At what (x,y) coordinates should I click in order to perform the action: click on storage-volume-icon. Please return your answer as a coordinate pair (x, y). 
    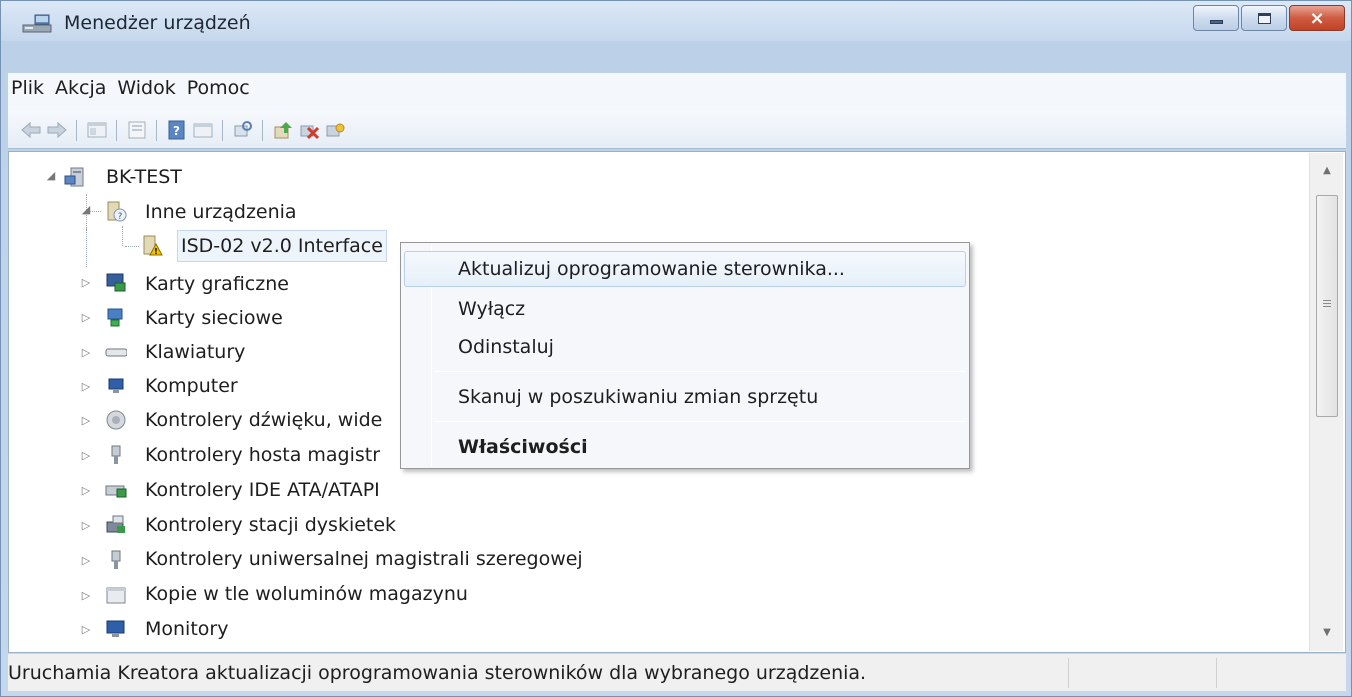
    Looking at the image, I should click on (116, 595).